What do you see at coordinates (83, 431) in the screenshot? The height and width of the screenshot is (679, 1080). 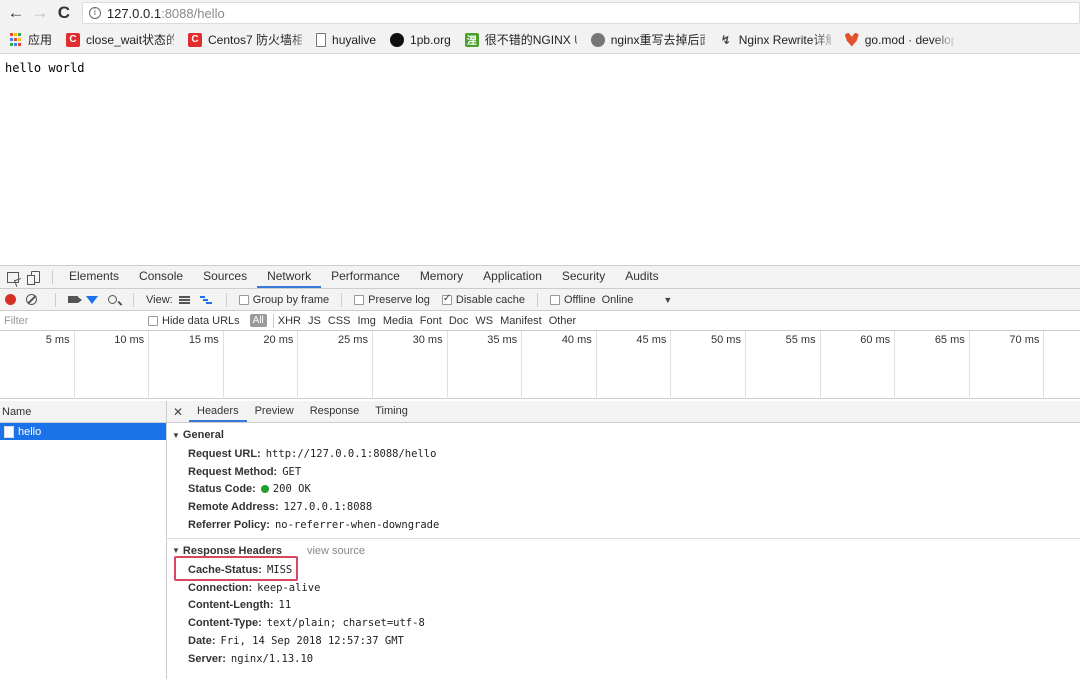 I see `request-row-selected: hello` at bounding box center [83, 431].